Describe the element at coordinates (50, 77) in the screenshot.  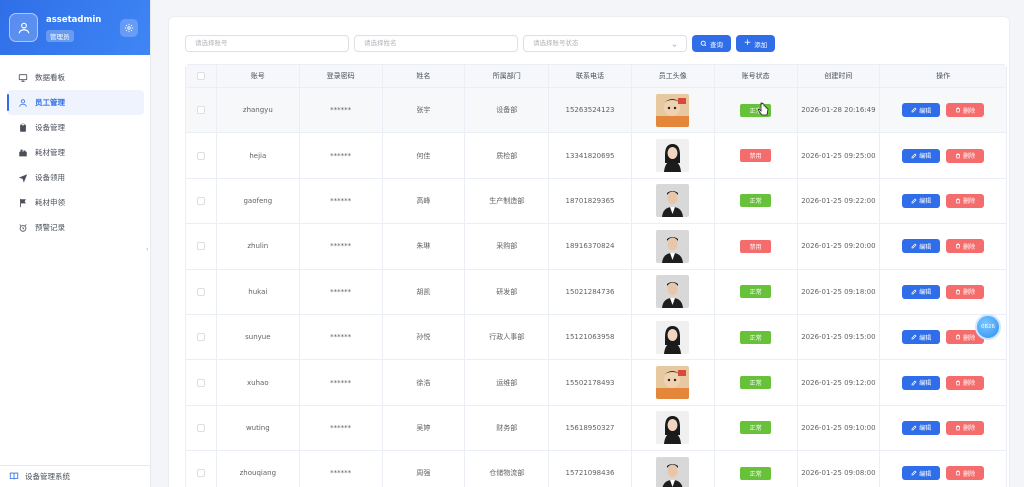
I see `sidebar-item-label: 数据看板` at that location.